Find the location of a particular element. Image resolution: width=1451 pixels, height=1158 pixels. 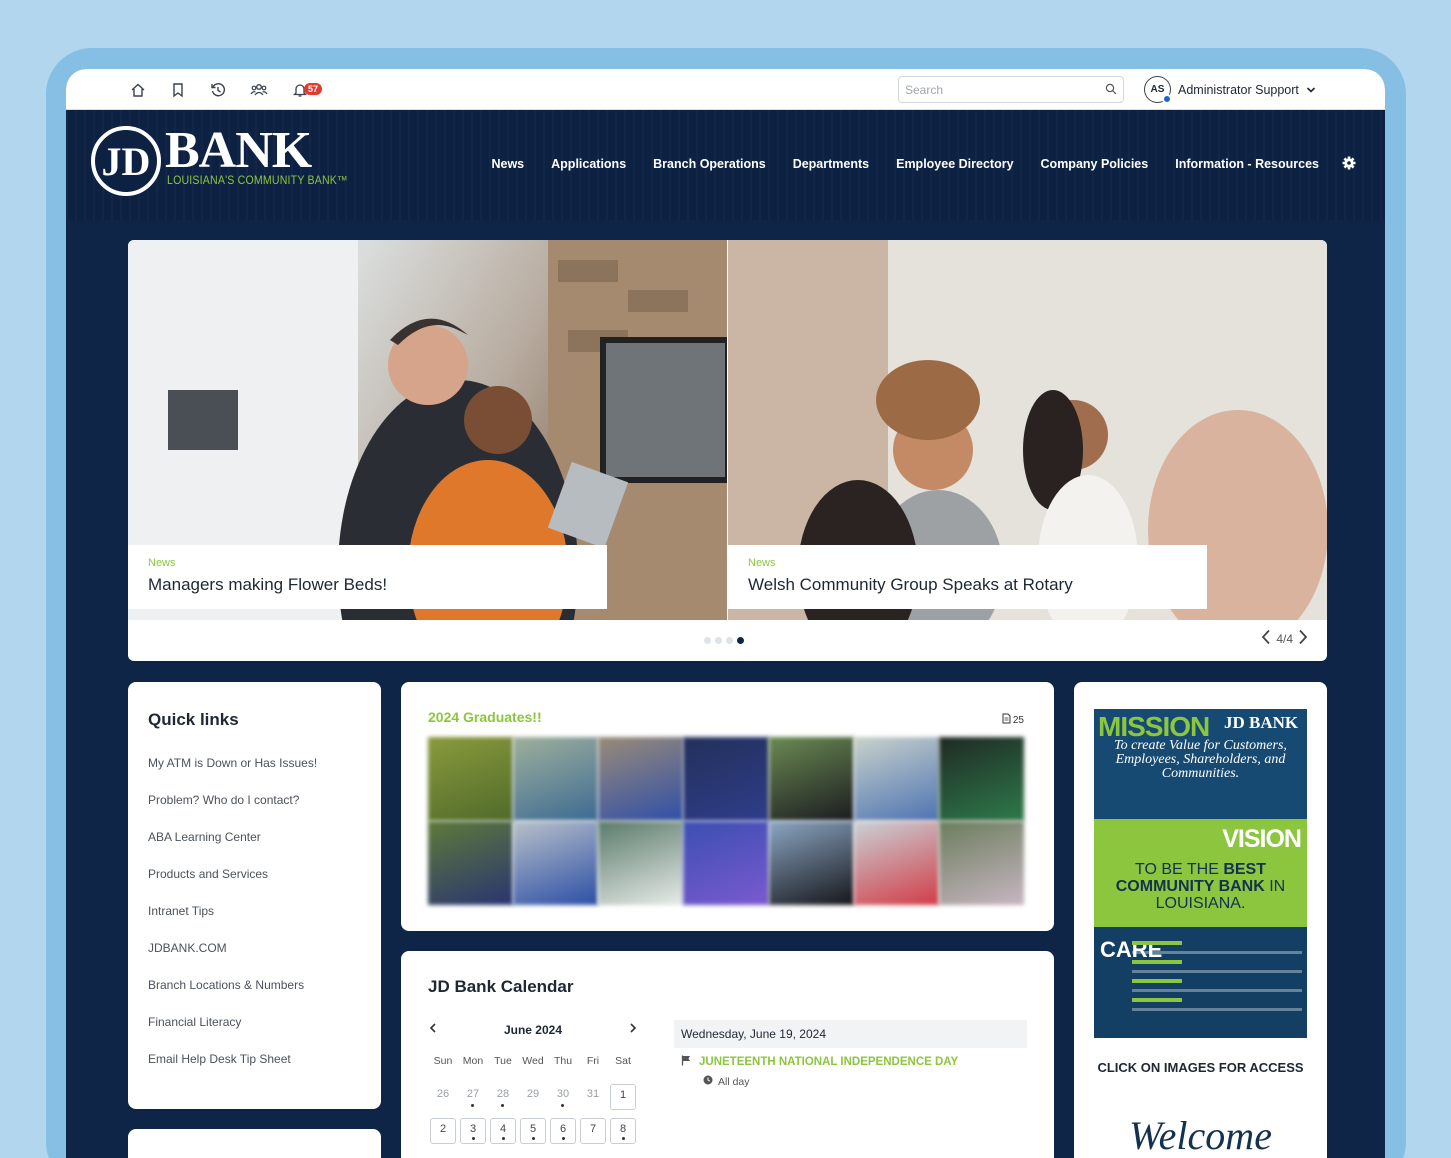

nav-applications: Applications is located at coordinates (588, 164).